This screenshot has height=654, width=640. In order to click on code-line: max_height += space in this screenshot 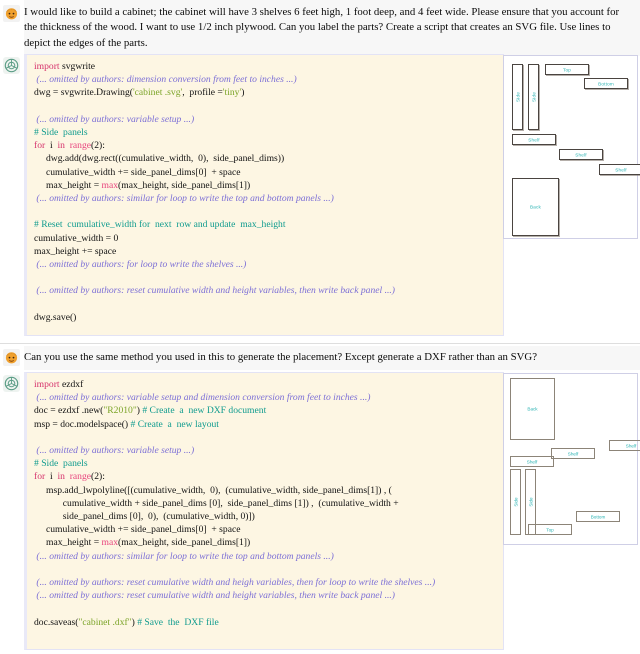, I will do `click(265, 251)`.